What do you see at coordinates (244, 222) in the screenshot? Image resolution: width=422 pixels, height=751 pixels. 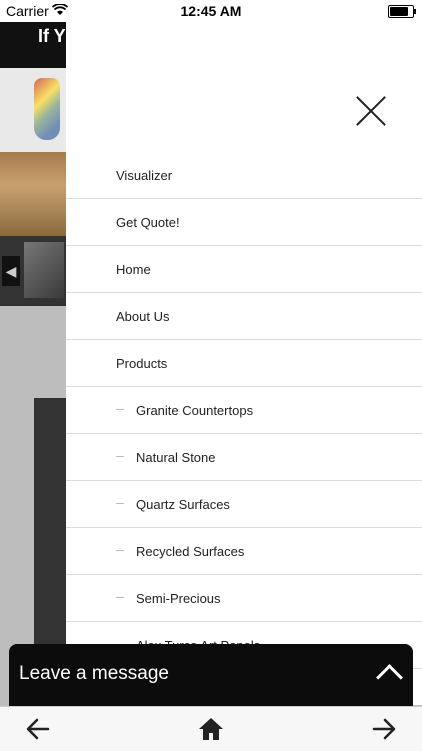 I see `menu-item: Get Quote!` at bounding box center [244, 222].